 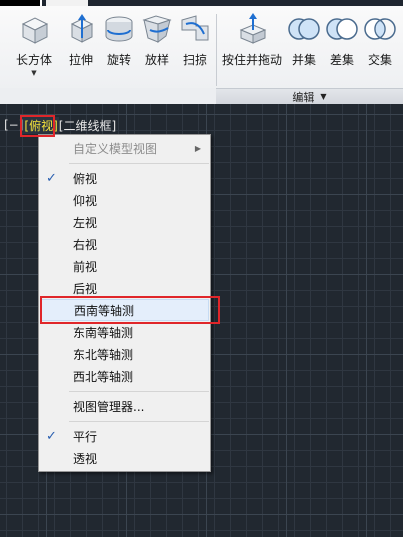 What do you see at coordinates (85, 200) in the screenshot?
I see `menu-item-label: 仰视` at bounding box center [85, 200].